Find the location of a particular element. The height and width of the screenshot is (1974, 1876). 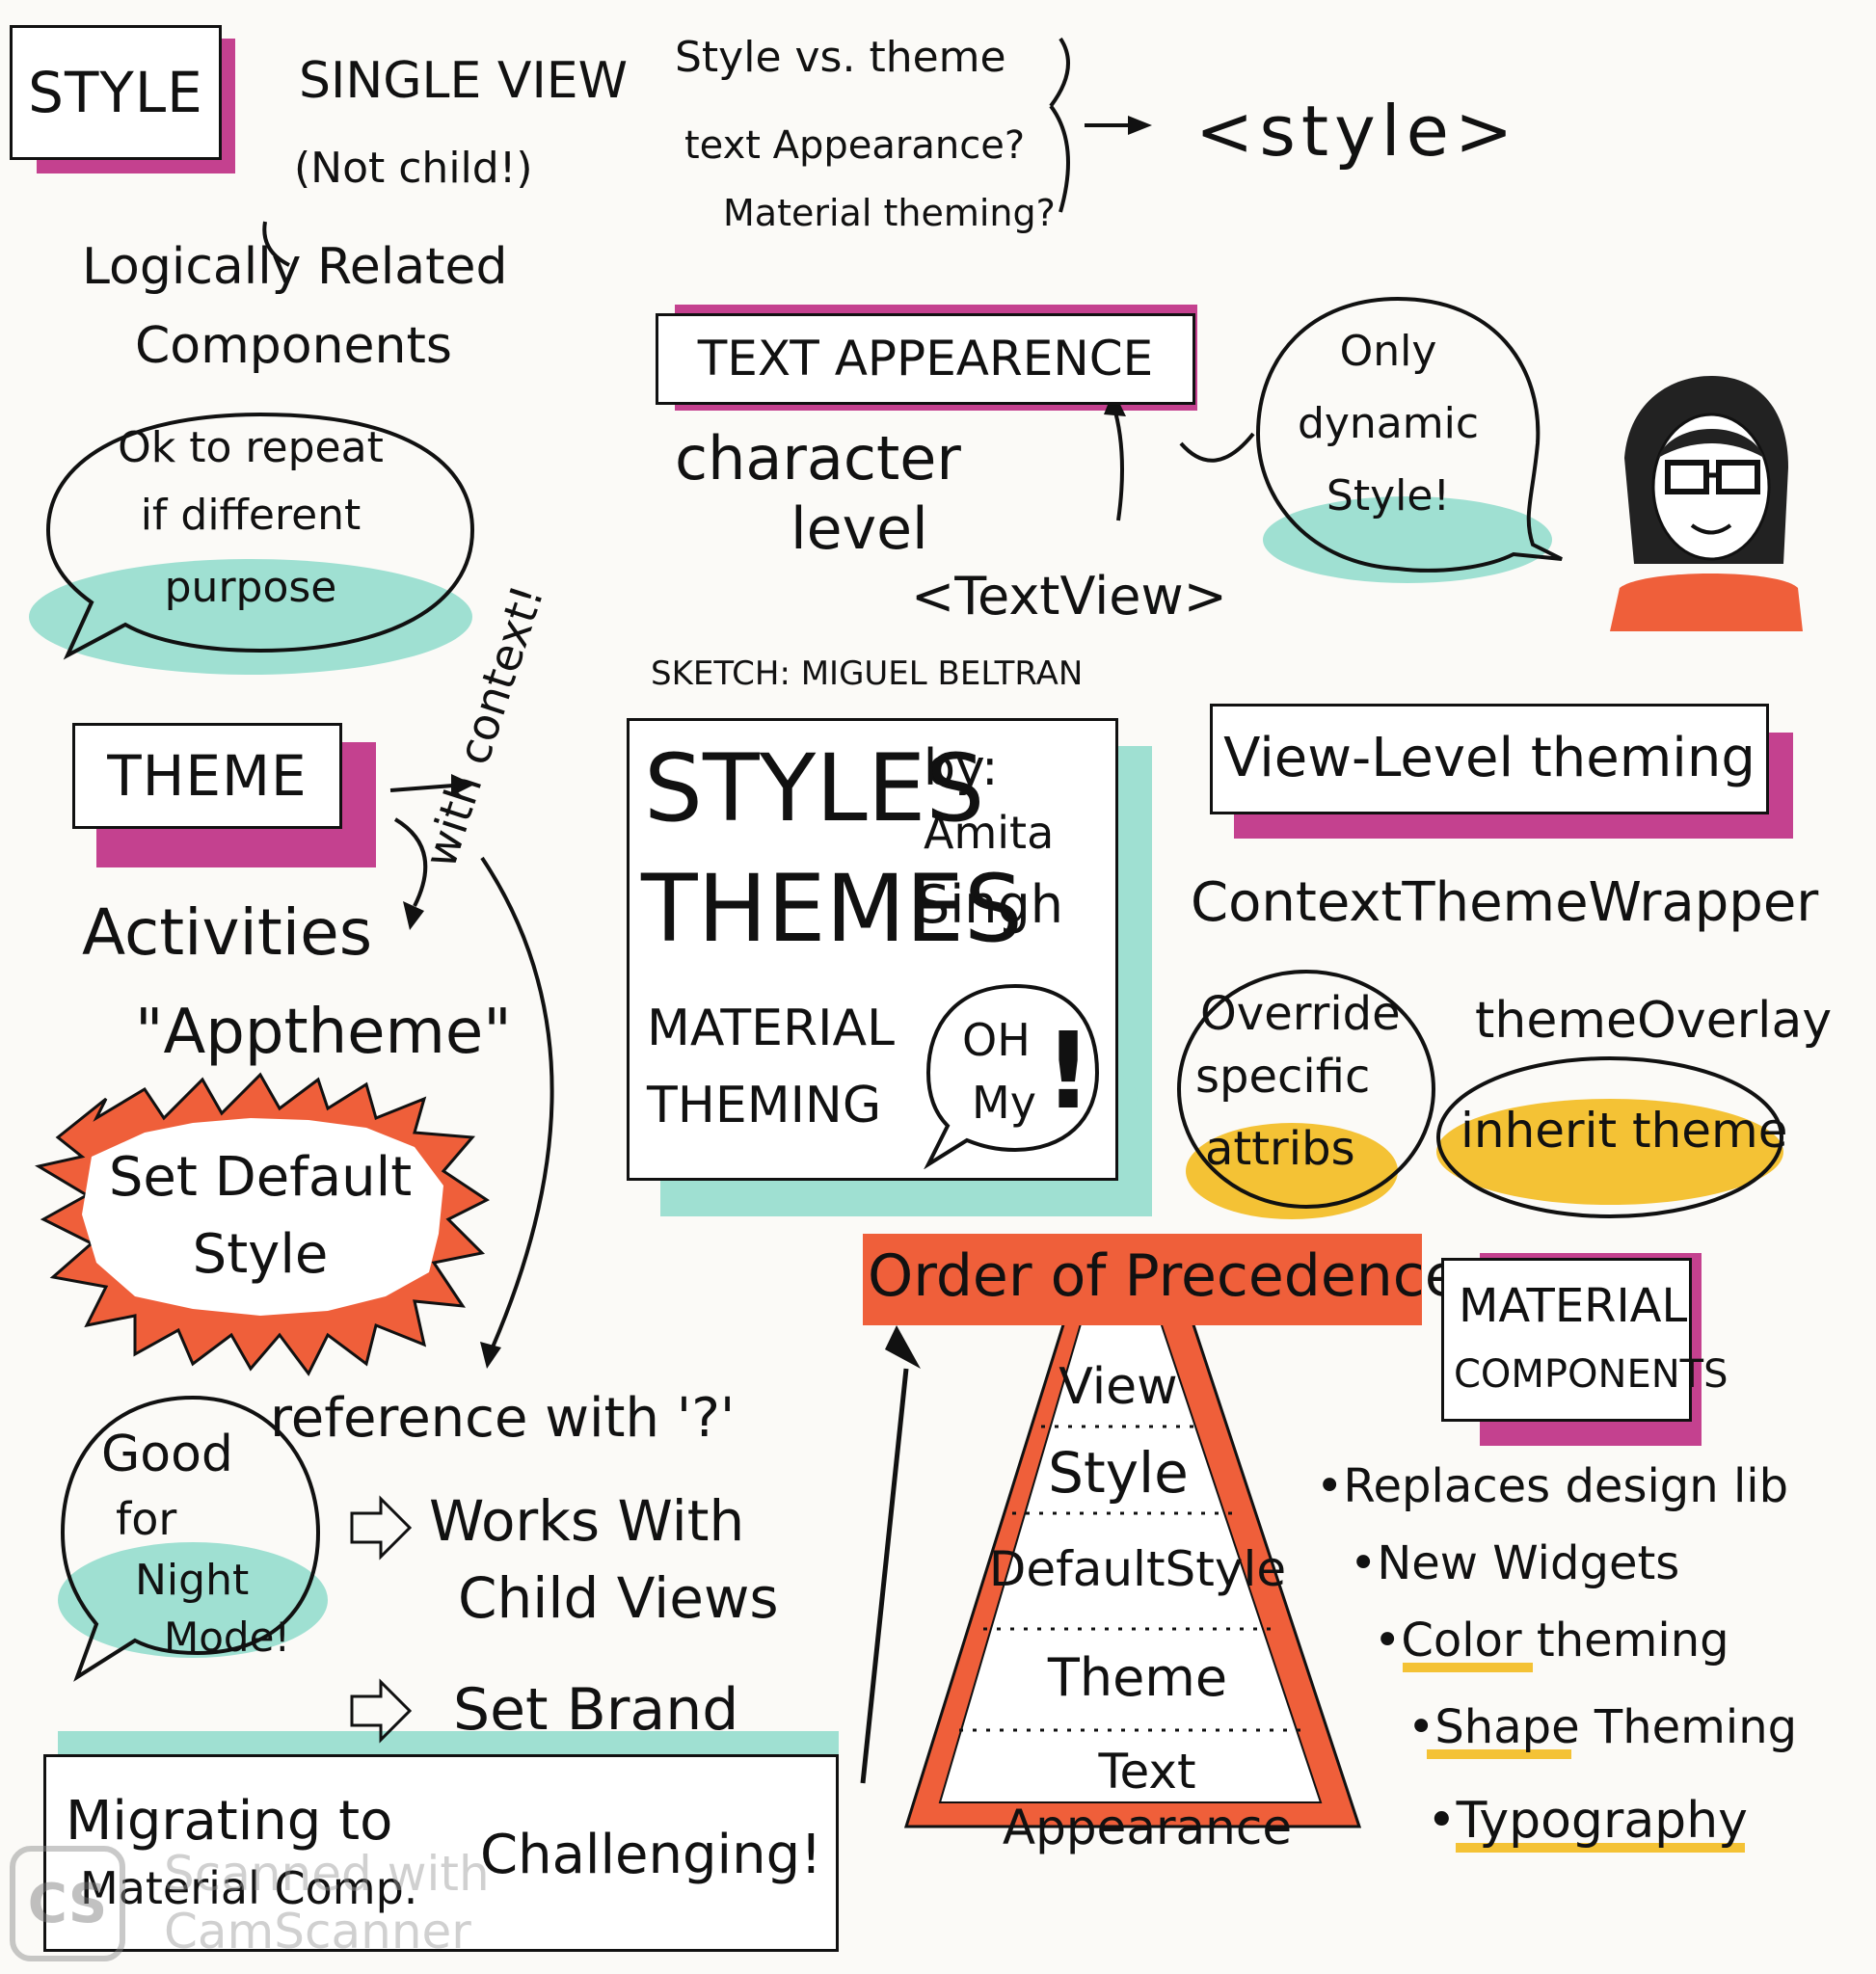

view-level-title: View-Level theming is located at coordinates (1489, 759).